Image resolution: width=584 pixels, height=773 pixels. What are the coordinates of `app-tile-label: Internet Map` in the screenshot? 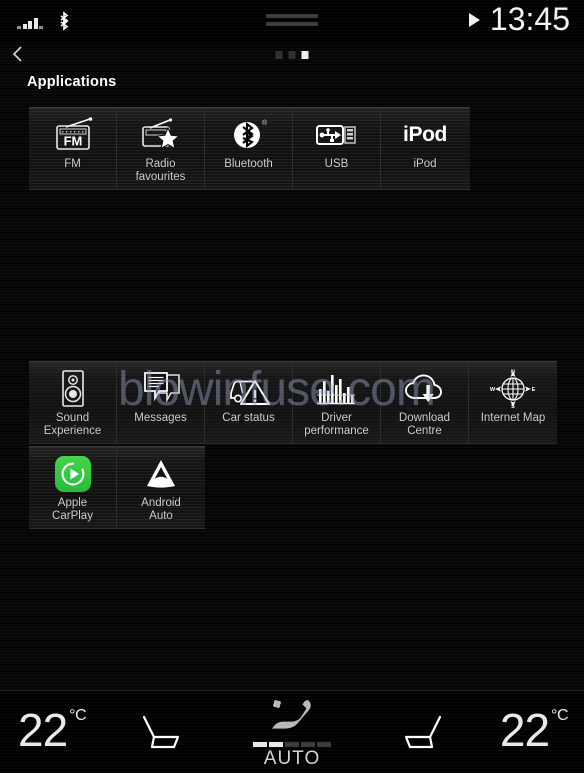 It's located at (513, 418).